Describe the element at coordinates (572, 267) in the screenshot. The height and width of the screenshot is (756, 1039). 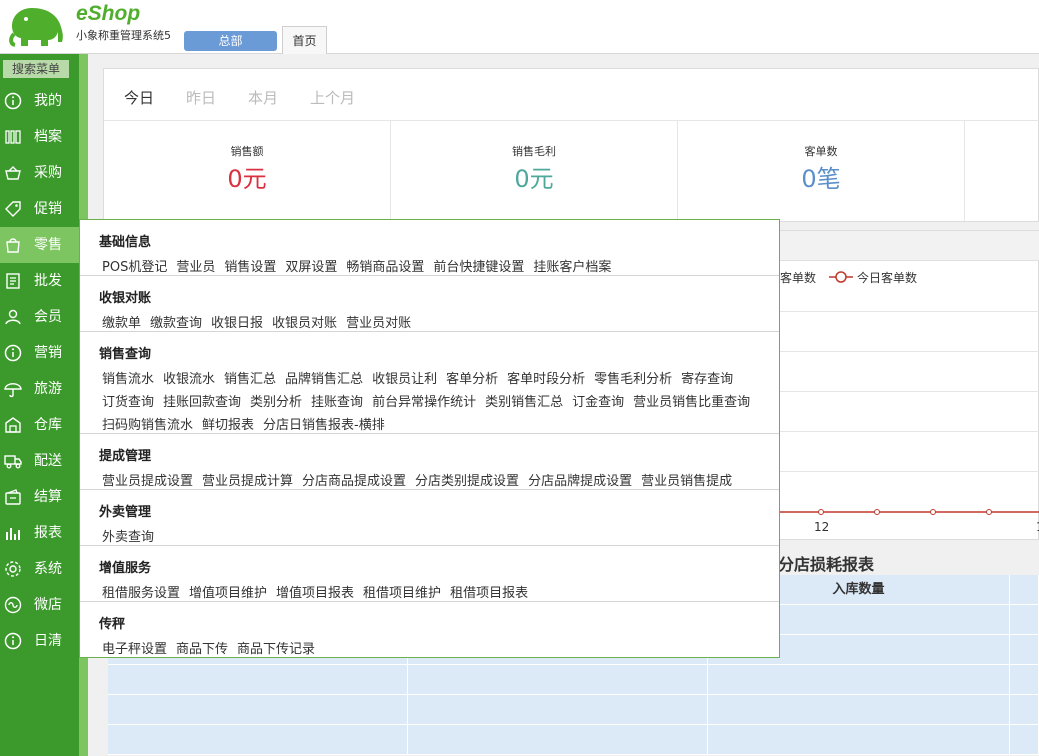
I see `menu-item: 挂账客户档案` at that location.